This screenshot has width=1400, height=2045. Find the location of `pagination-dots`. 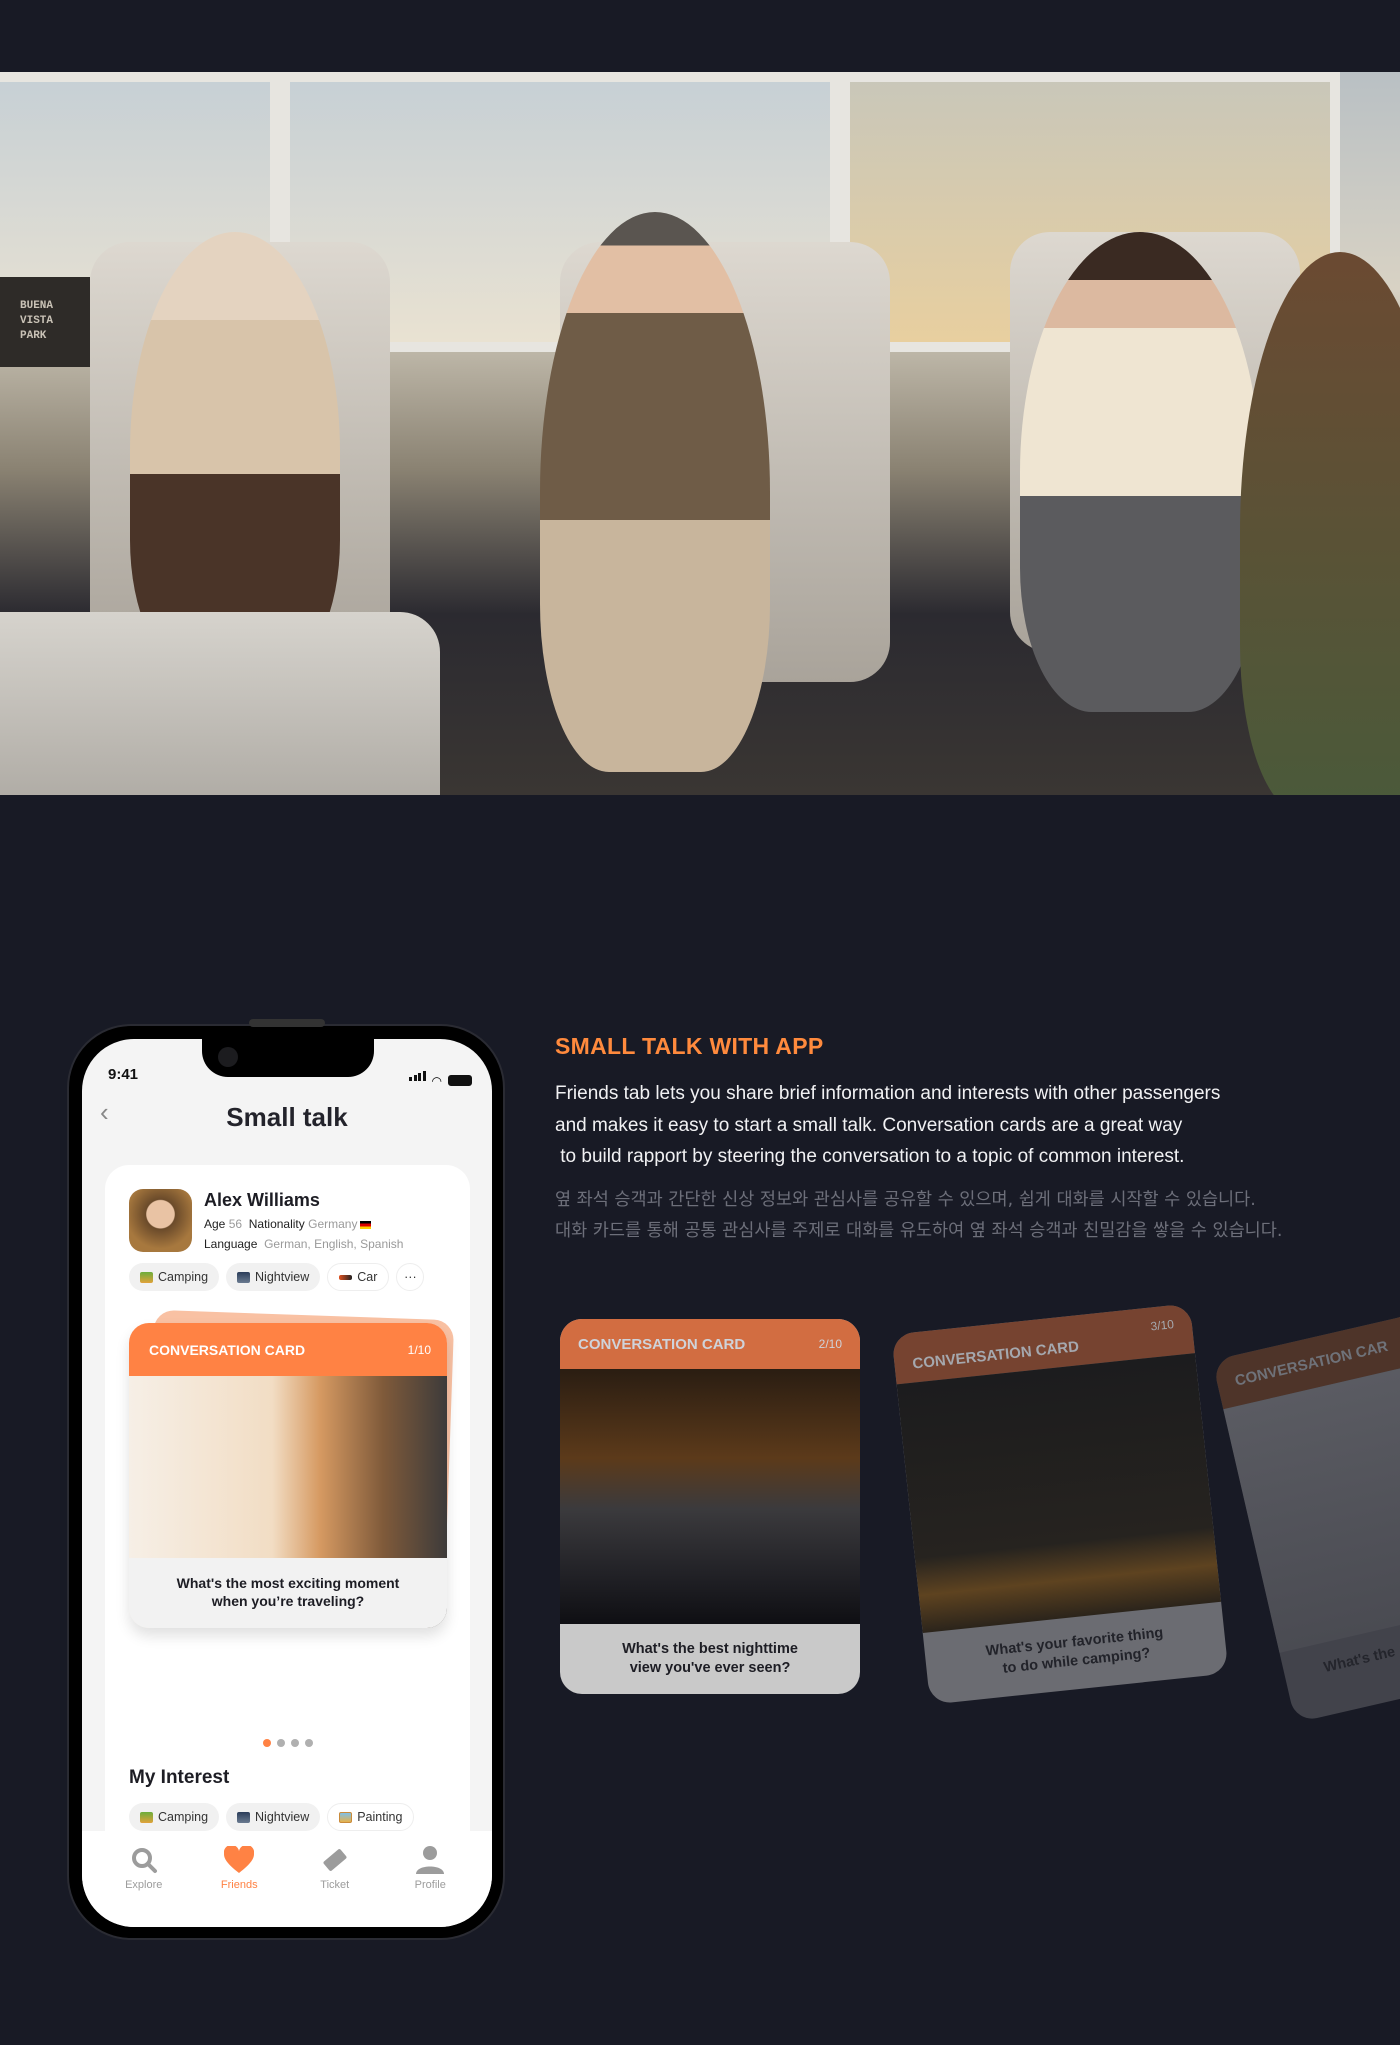

pagination-dots is located at coordinates (287, 1743).